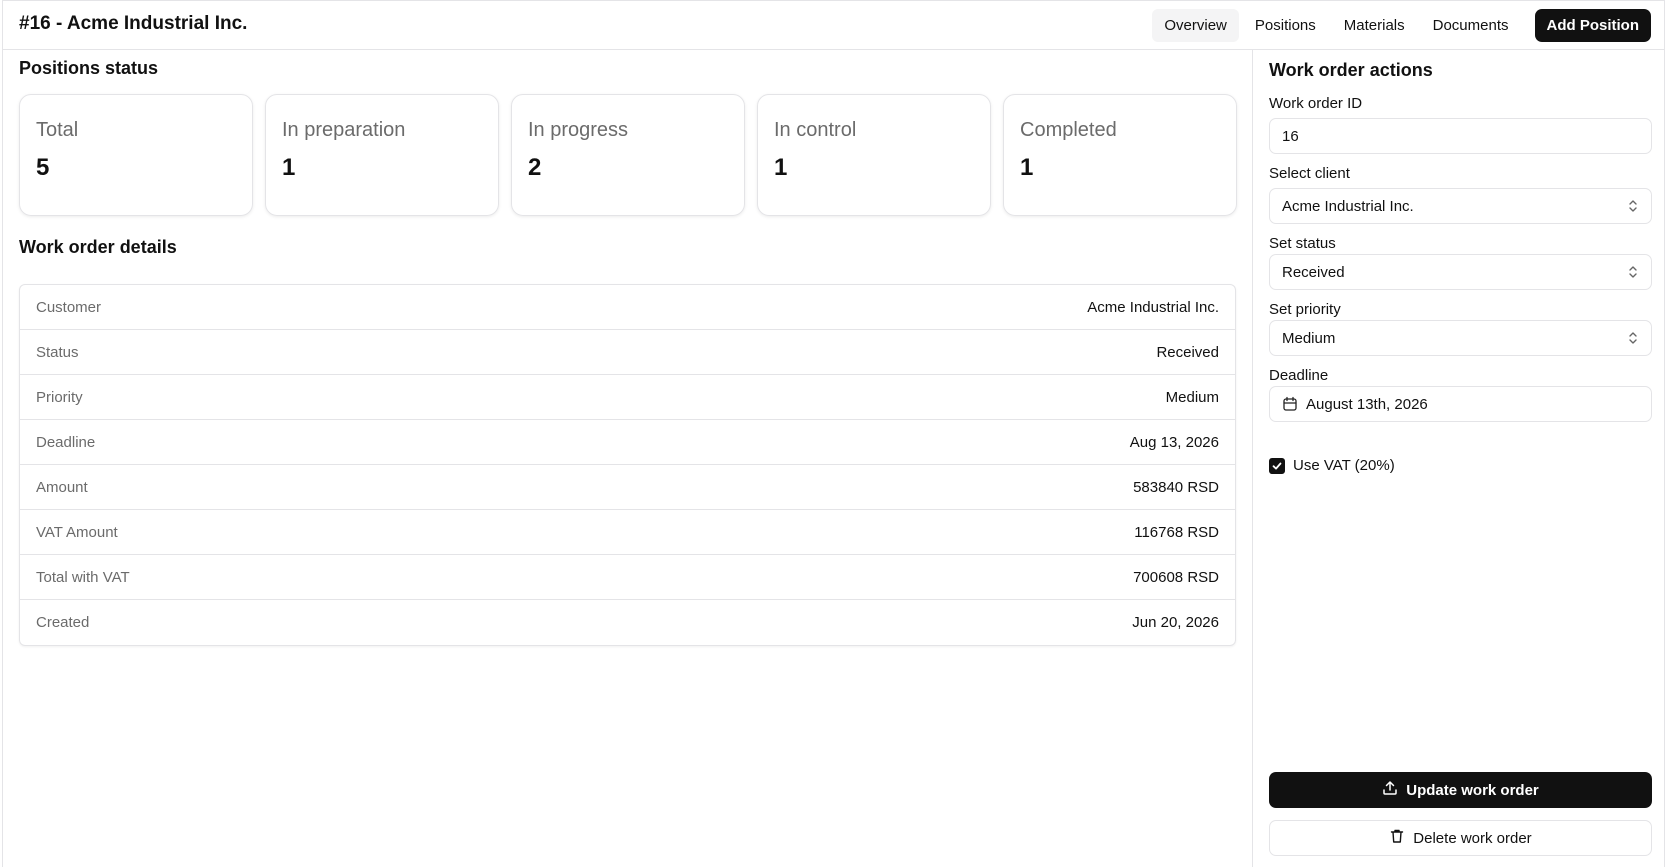  Describe the element at coordinates (627, 442) in the screenshot. I see `detail-row-deadline: Deadline Aug 13, 2026` at that location.